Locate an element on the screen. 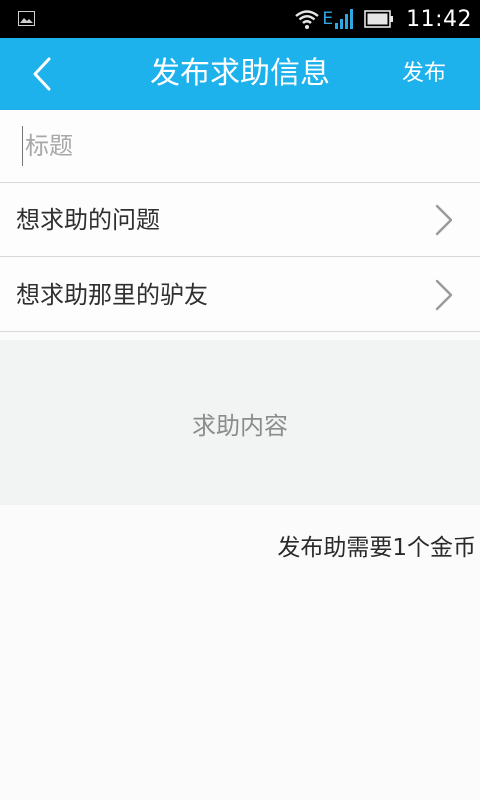 This screenshot has width=480, height=800. network-type: E is located at coordinates (328, 19).